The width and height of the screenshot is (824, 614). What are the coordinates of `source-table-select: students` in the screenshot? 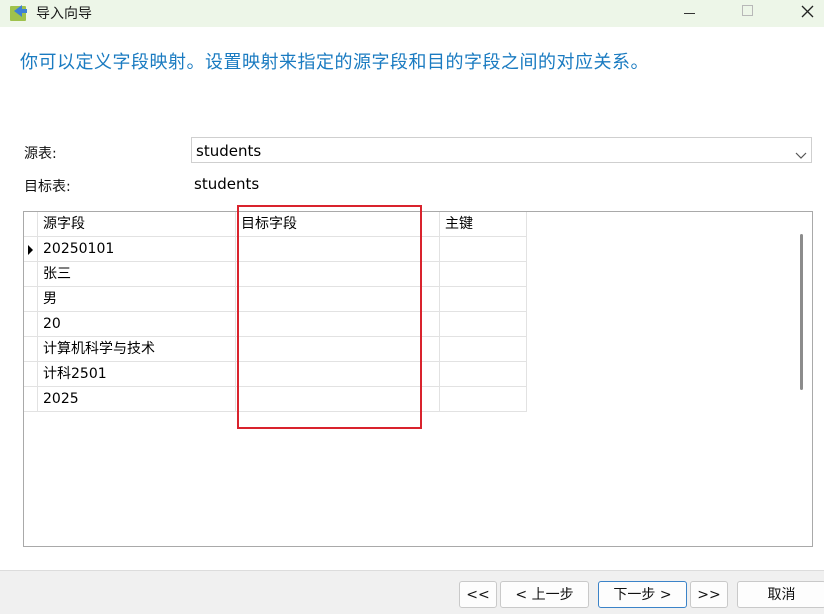 It's located at (501, 150).